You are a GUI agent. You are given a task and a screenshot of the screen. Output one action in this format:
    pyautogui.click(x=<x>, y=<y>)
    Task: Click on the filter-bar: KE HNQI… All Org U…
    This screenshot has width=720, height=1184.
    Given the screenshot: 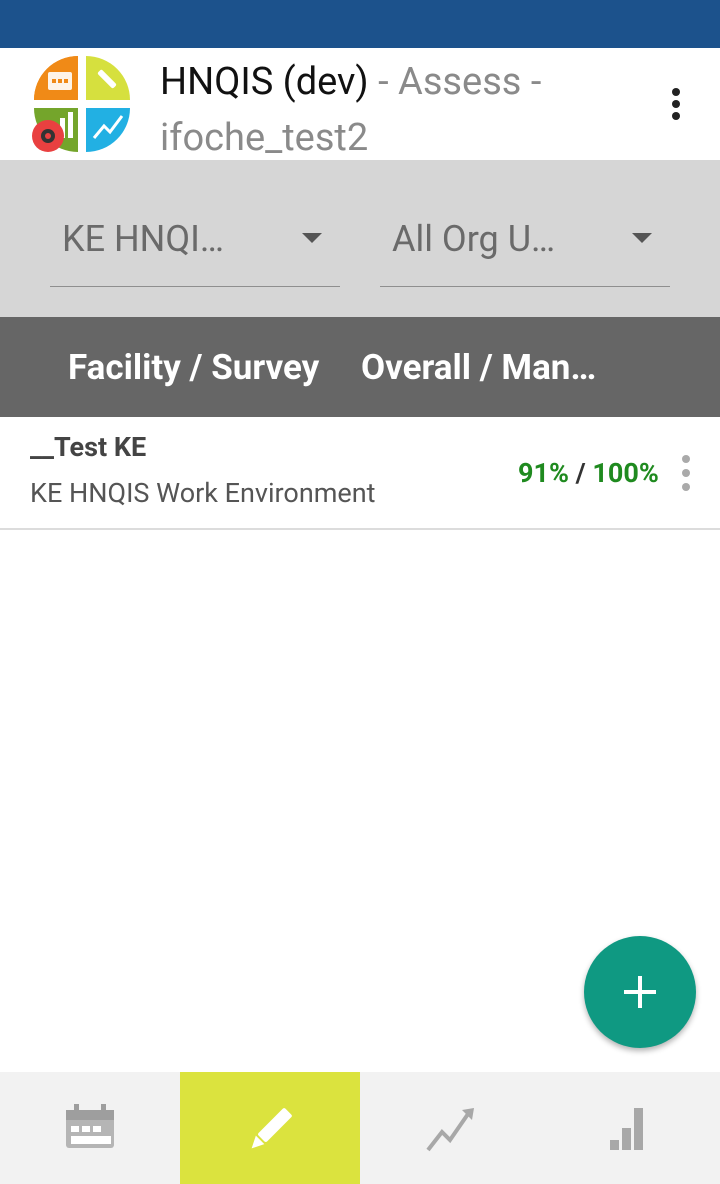 What is the action you would take?
    pyautogui.click(x=360, y=238)
    